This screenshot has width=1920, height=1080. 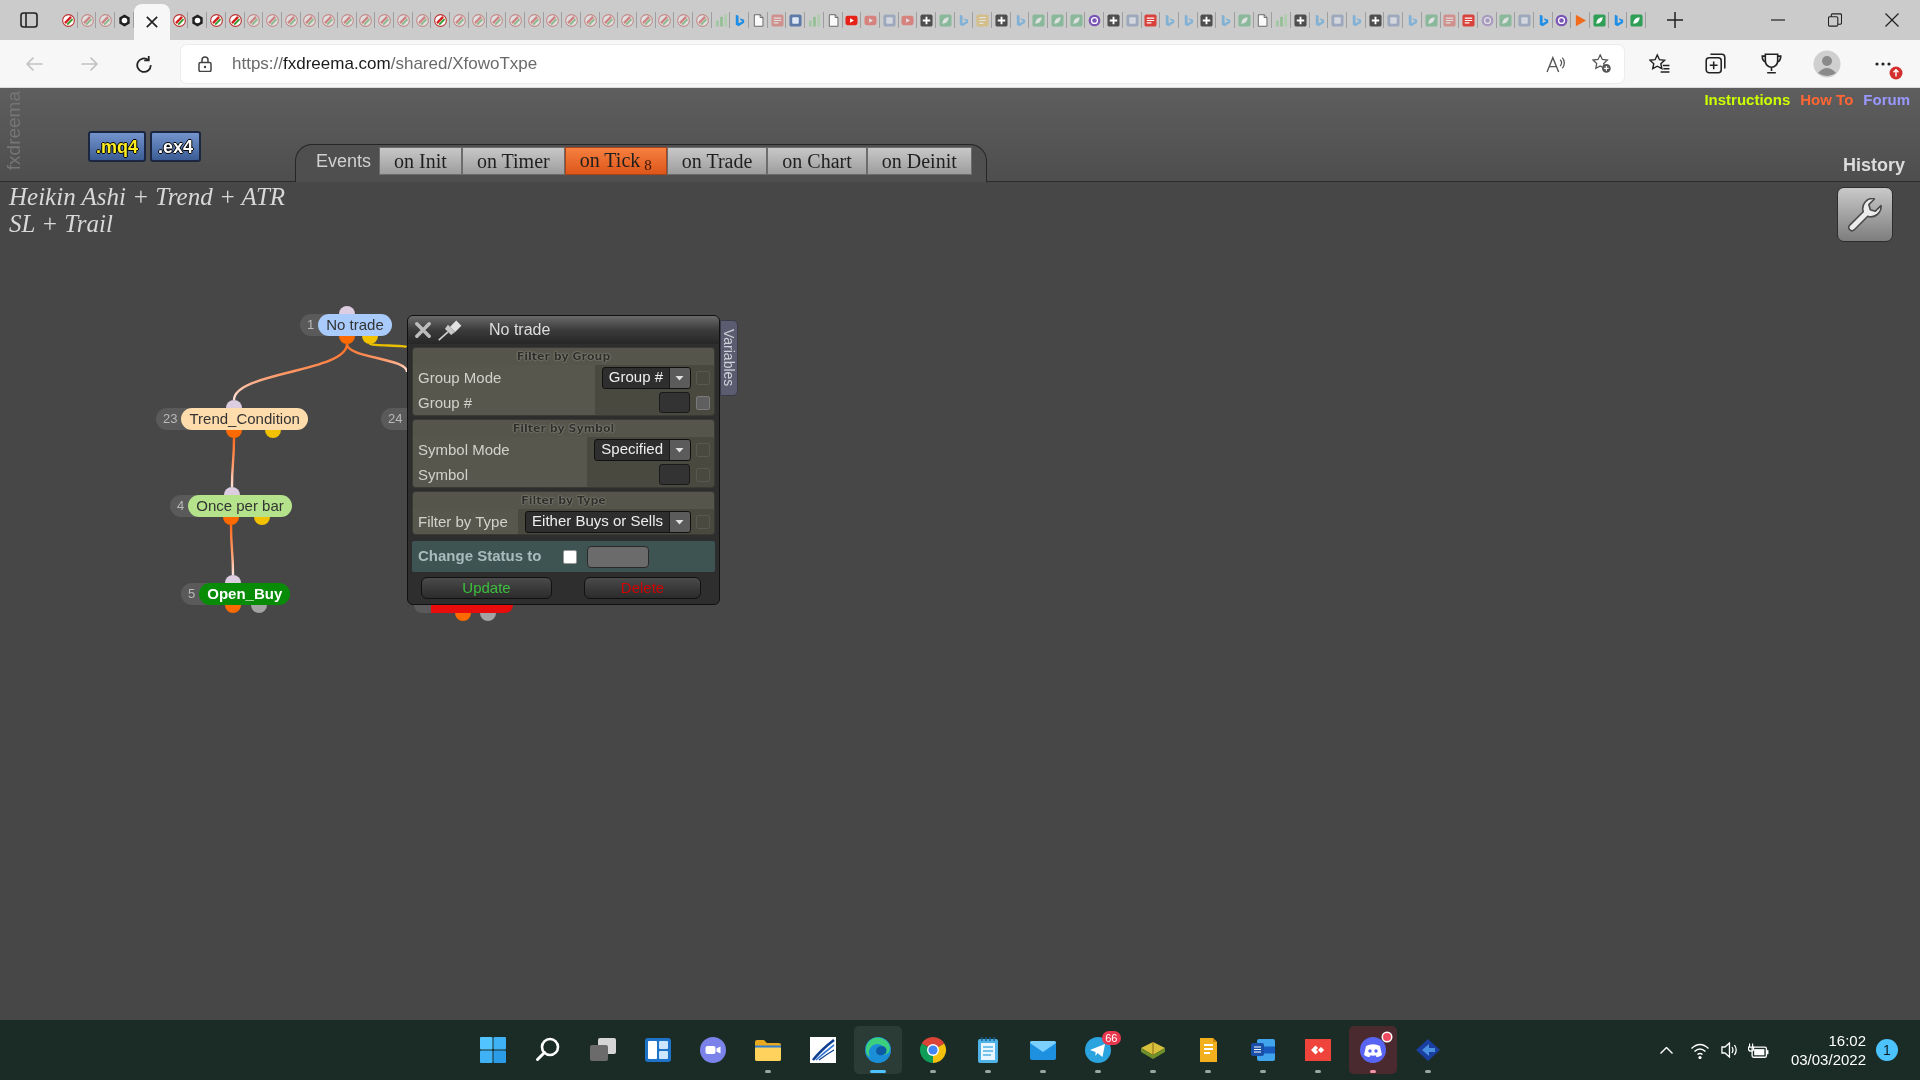 What do you see at coordinates (29, 20) in the screenshot?
I see `sidebar-icon` at bounding box center [29, 20].